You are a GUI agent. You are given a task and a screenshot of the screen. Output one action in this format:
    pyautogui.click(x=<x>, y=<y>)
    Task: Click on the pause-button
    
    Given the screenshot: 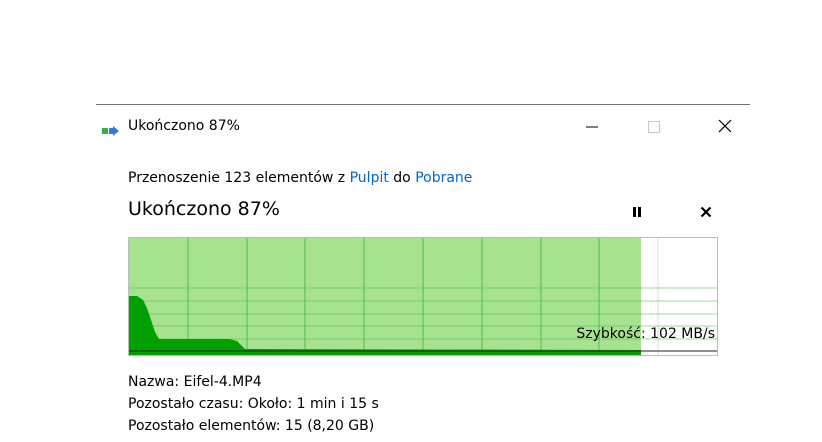 What is the action you would take?
    pyautogui.click(x=637, y=212)
    